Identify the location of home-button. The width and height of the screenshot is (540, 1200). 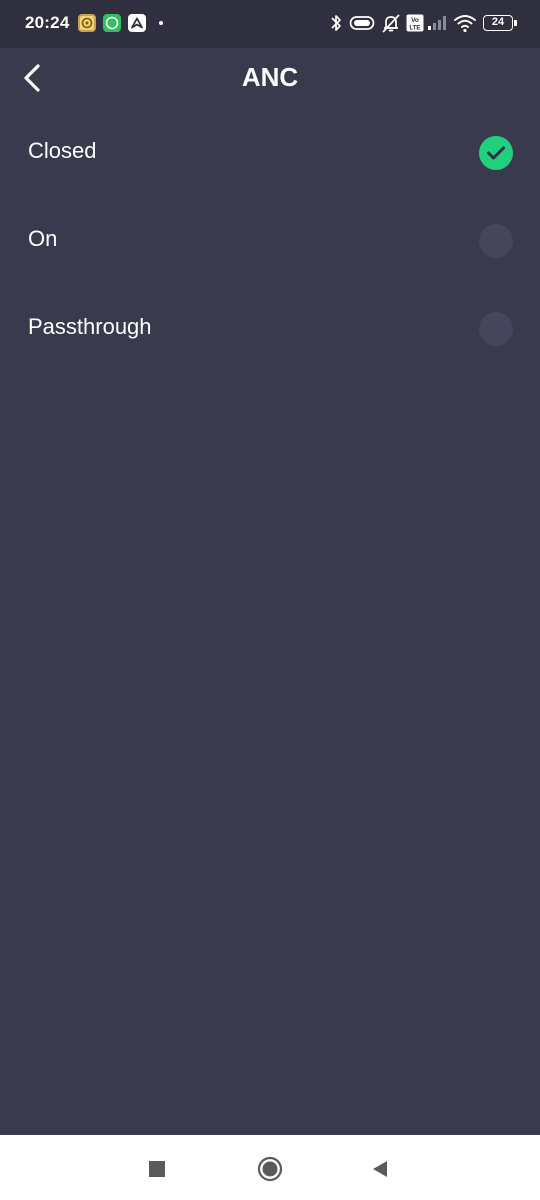
(270, 1169).